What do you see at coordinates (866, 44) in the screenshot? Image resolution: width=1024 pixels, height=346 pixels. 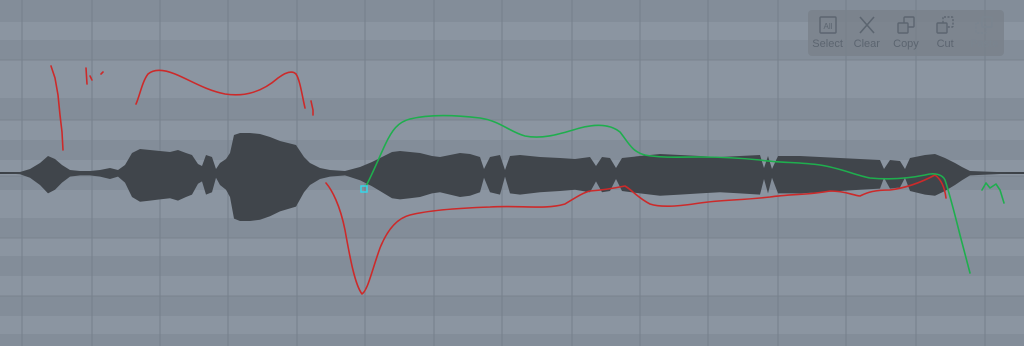 I see `clear-label: Clear` at bounding box center [866, 44].